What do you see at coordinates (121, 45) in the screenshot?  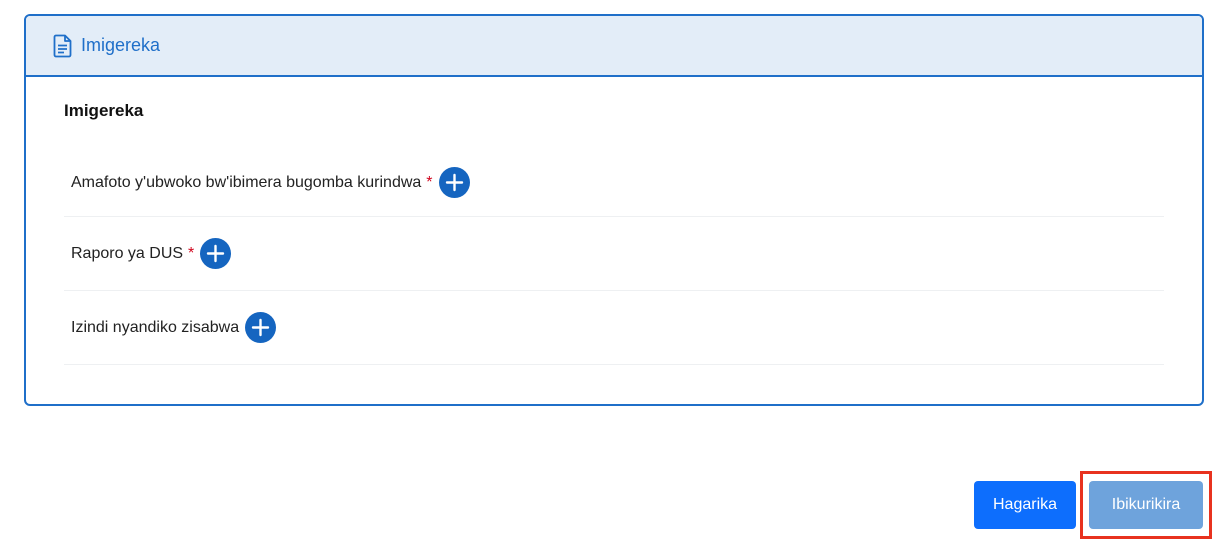 I see `card-header-title: Imigereka` at bounding box center [121, 45].